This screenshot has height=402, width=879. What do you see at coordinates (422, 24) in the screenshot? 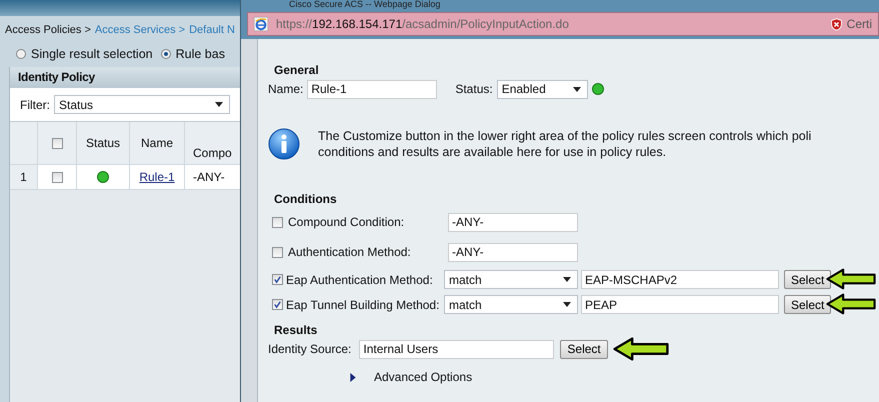
I see `url-text: https://192.168.154.171/acsadmin/PolicyInputAction.do` at bounding box center [422, 24].